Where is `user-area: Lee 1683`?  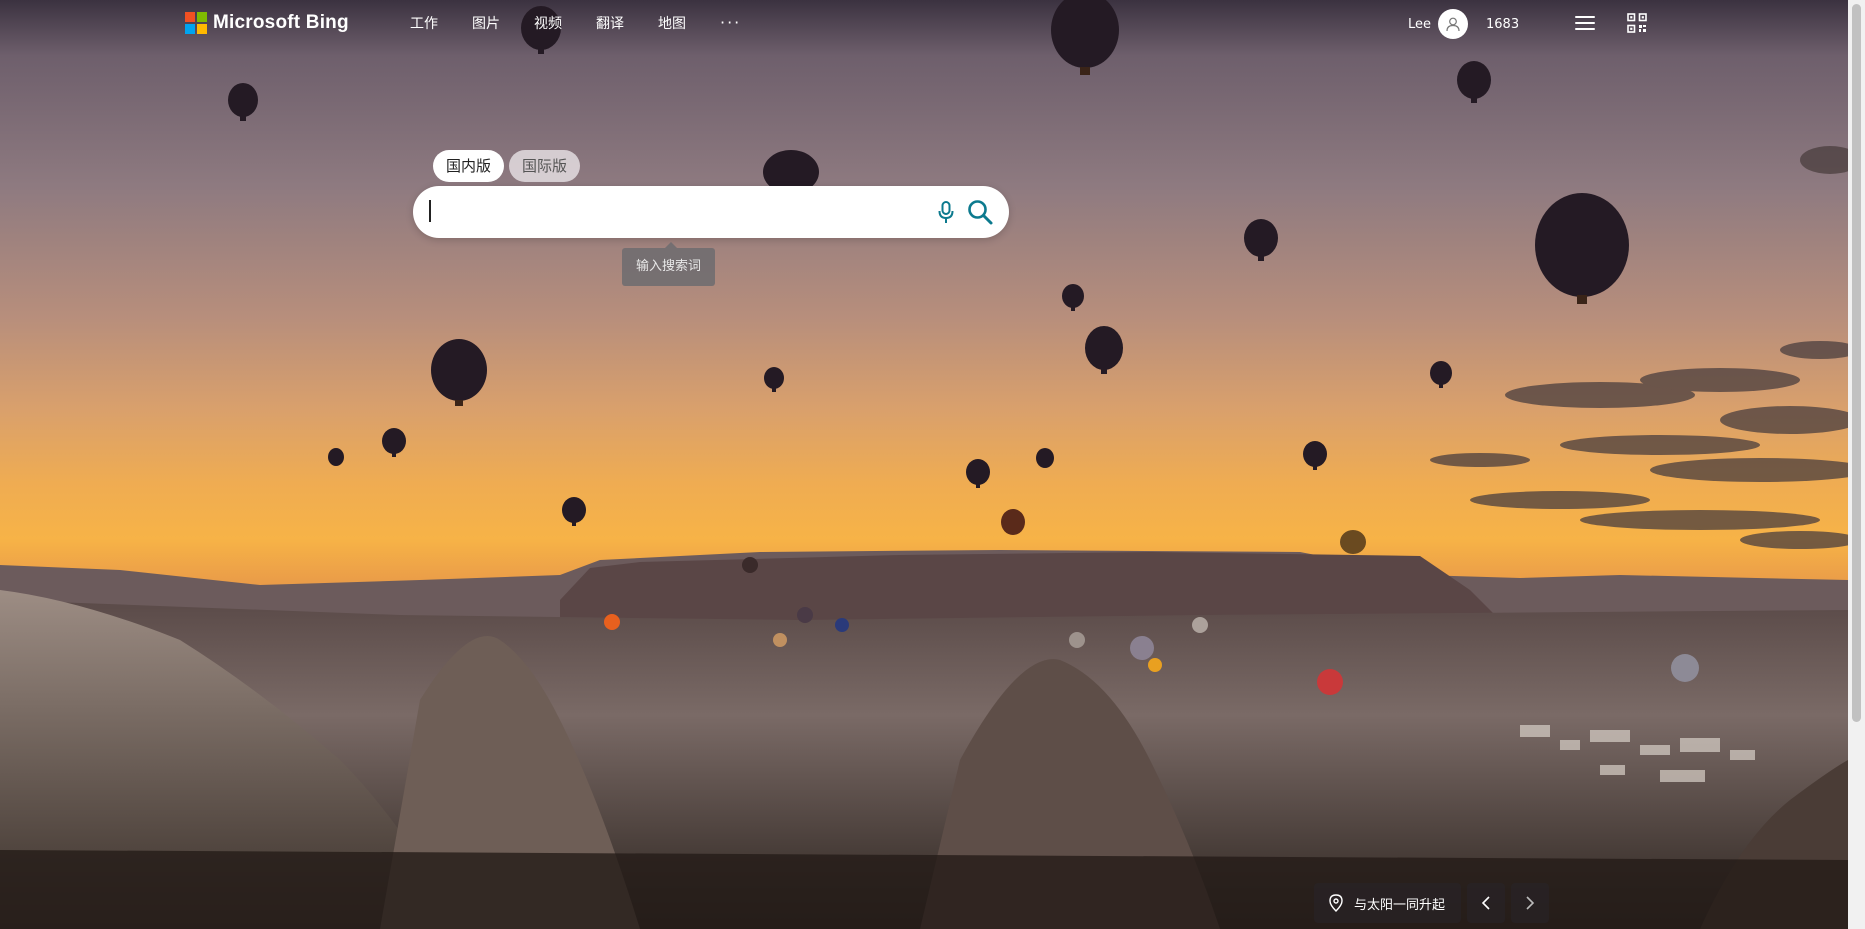 user-area: Lee 1683 is located at coordinates (1463, 24).